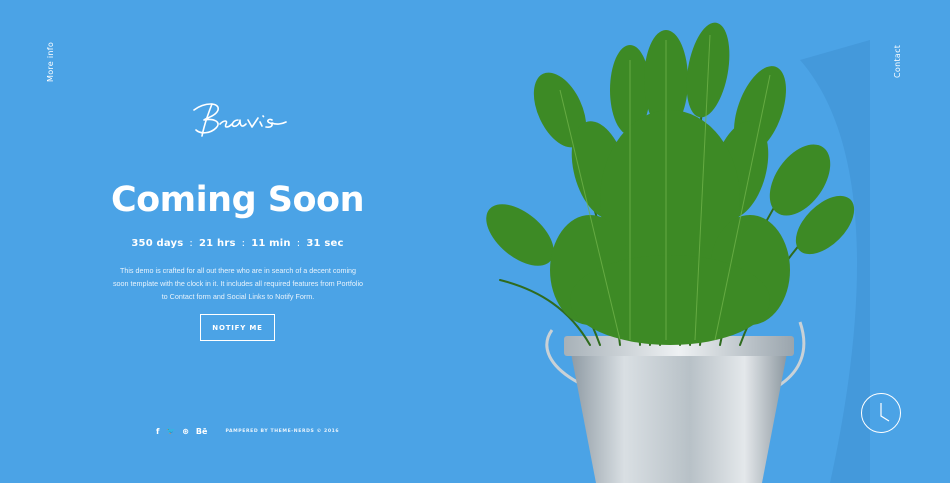 Image resolution: width=950 pixels, height=483 pixels. Describe the element at coordinates (897, 61) in the screenshot. I see `contact-link: Contact` at that location.